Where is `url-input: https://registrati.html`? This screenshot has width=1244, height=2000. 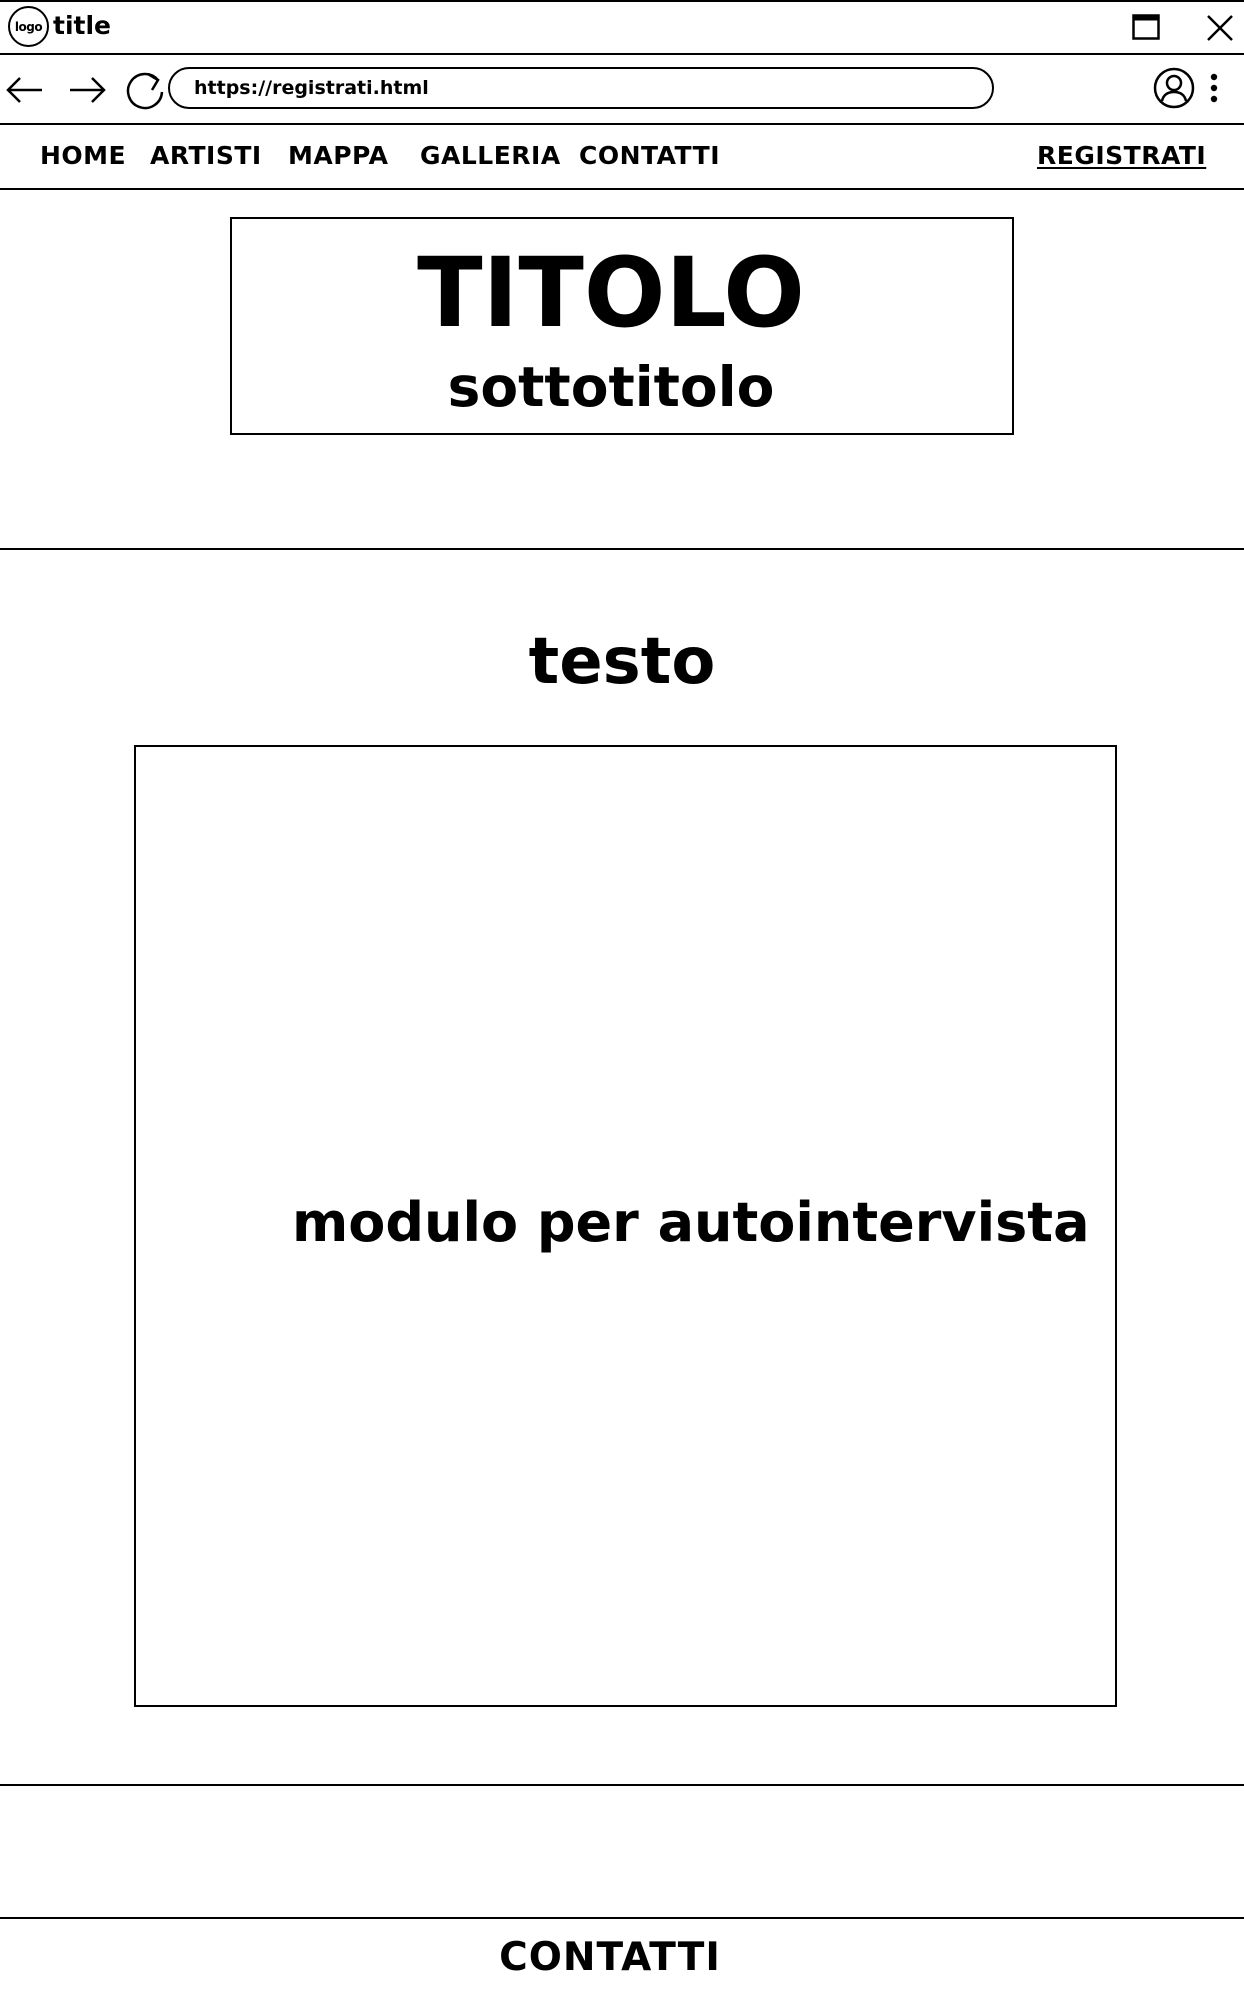
url-input: https://registrati.html is located at coordinates (581, 88).